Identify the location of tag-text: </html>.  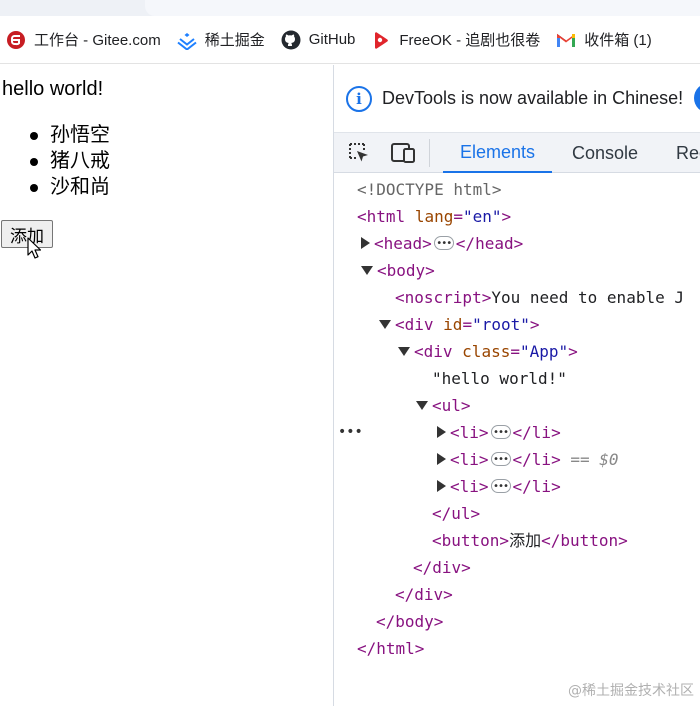
(391, 648).